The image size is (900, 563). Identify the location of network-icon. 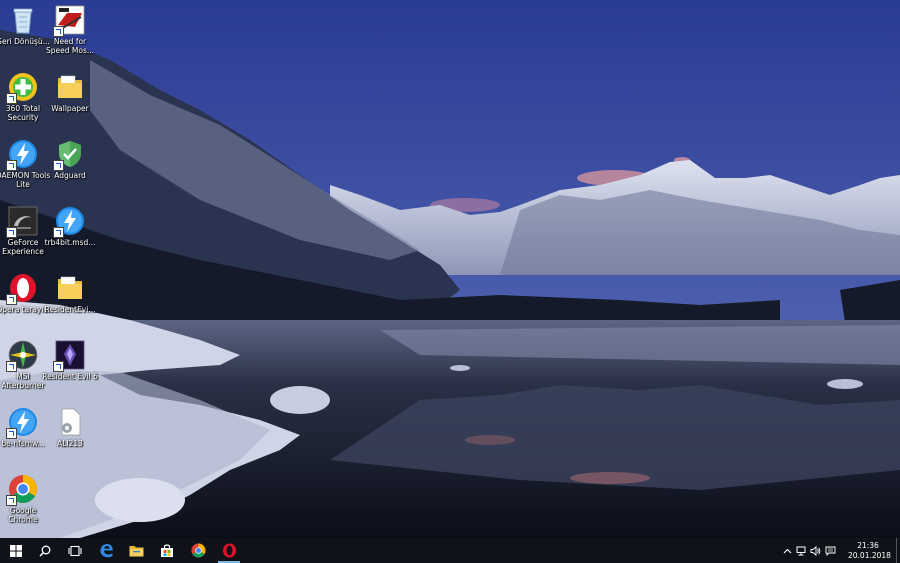
(800, 550).